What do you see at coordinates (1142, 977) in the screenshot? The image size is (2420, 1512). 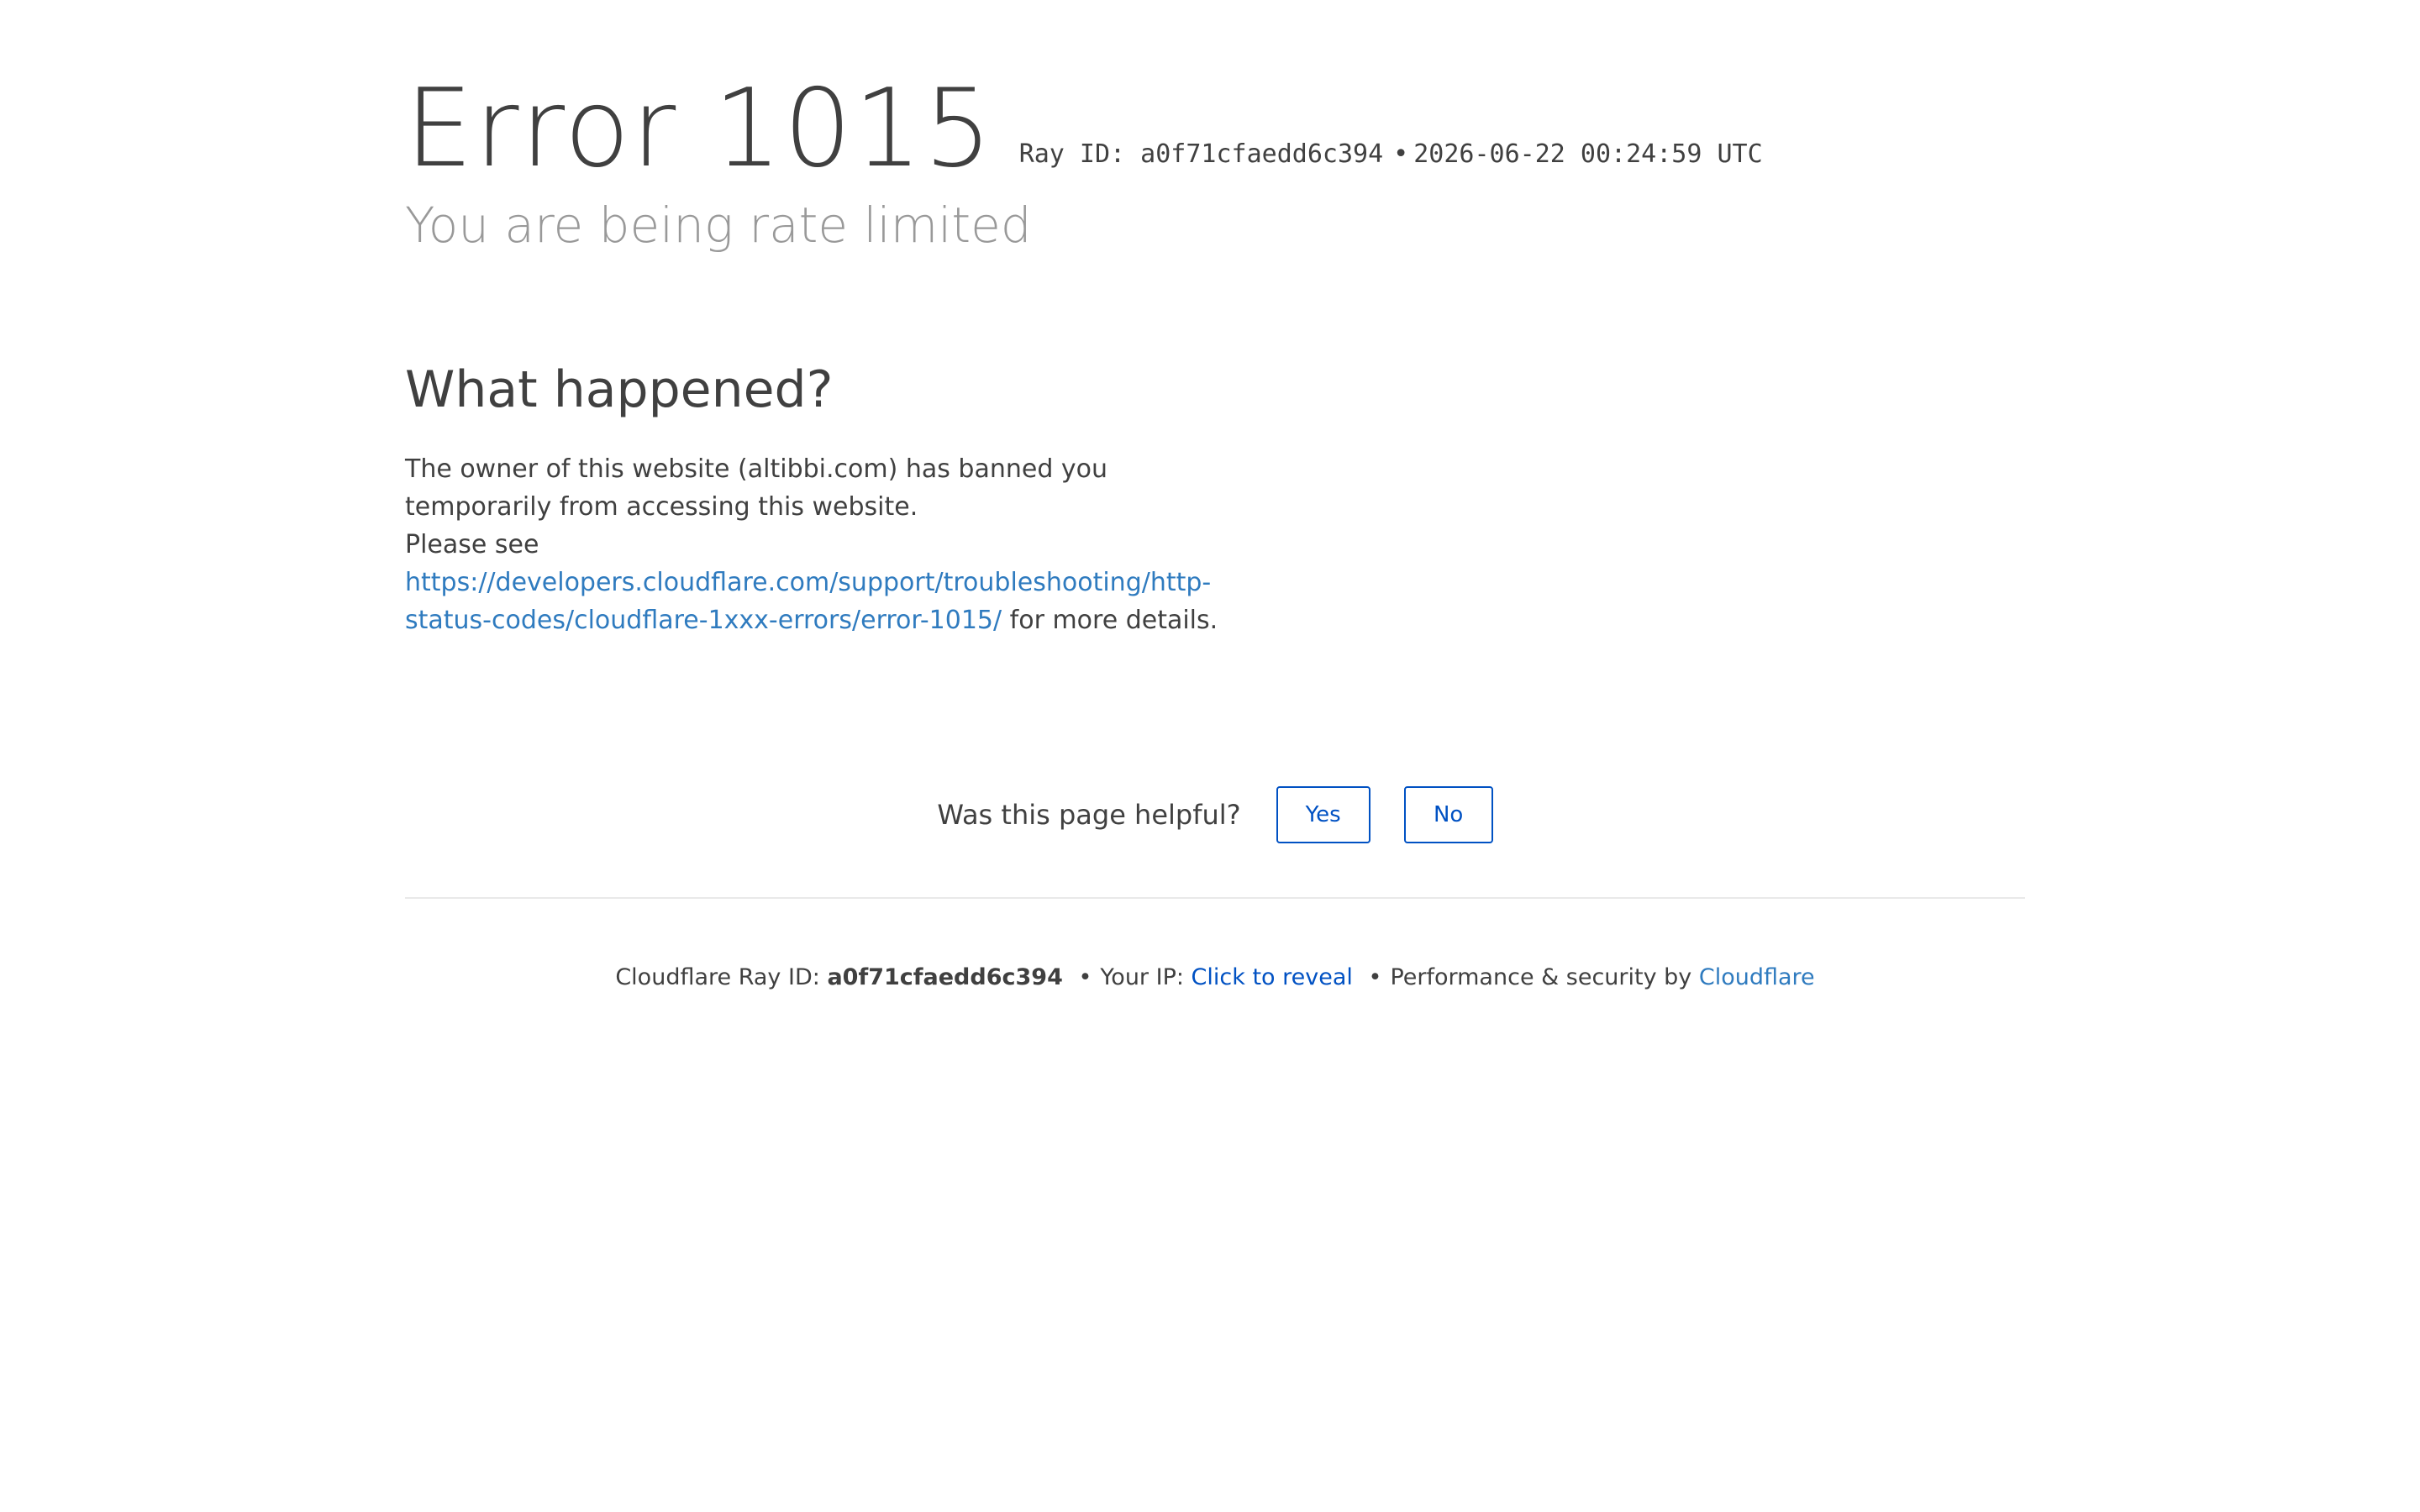 I see `footer-ip-prefix: Your IP:` at bounding box center [1142, 977].